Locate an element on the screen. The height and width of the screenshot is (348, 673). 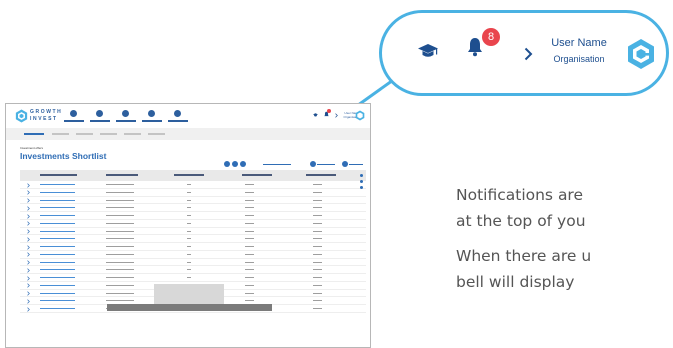
text-line: When there are u is located at coordinates (524, 256).